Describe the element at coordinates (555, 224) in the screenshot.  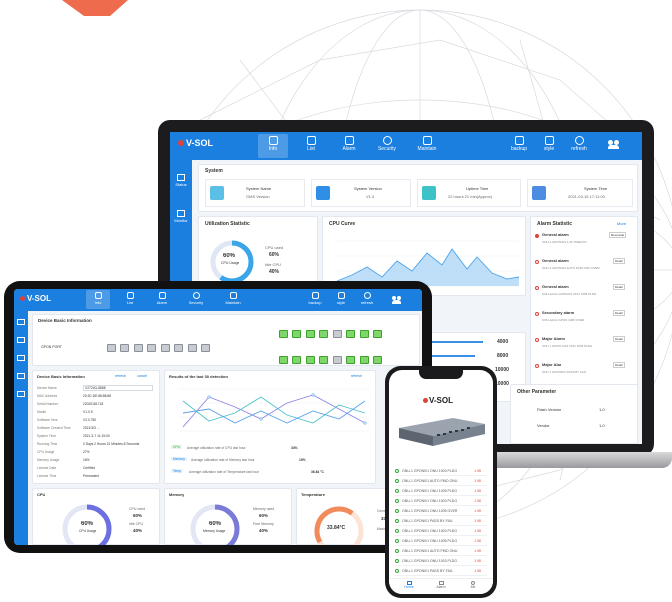
I see `alarm-statistic-title: Alarm Statistic` at that location.